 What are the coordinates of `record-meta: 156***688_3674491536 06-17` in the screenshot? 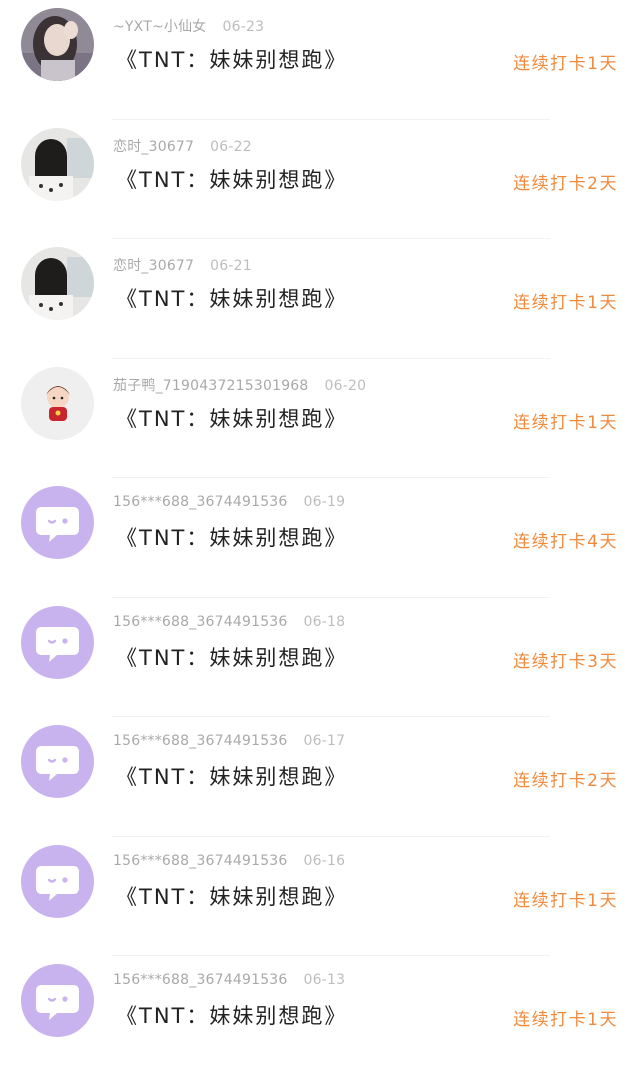 It's located at (229, 741).